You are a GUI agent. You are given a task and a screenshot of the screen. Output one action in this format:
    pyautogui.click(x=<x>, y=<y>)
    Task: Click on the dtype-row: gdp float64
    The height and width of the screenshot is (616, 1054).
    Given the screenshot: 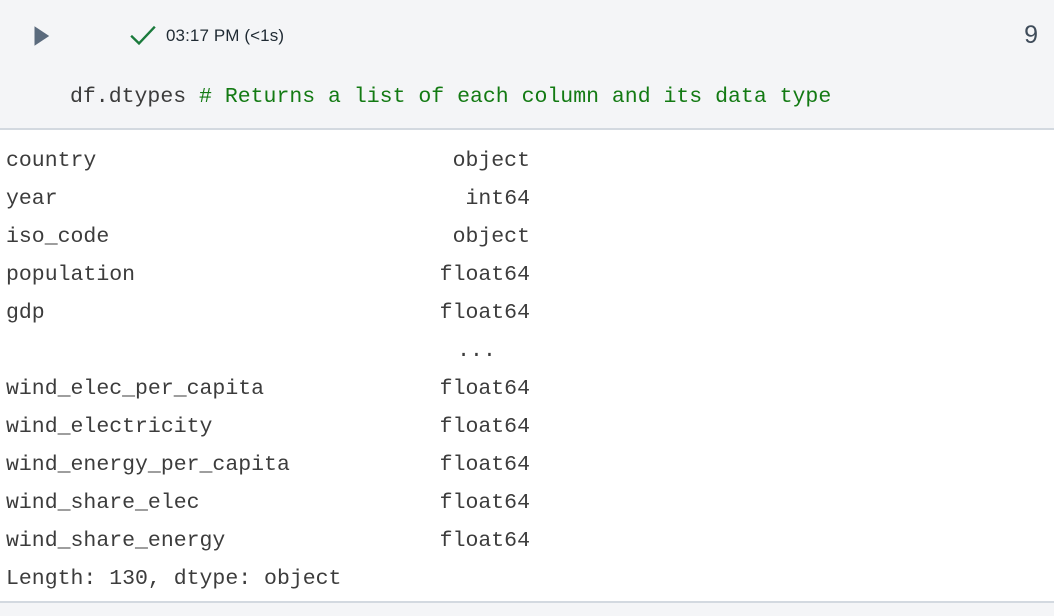 What is the action you would take?
    pyautogui.click(x=268, y=313)
    